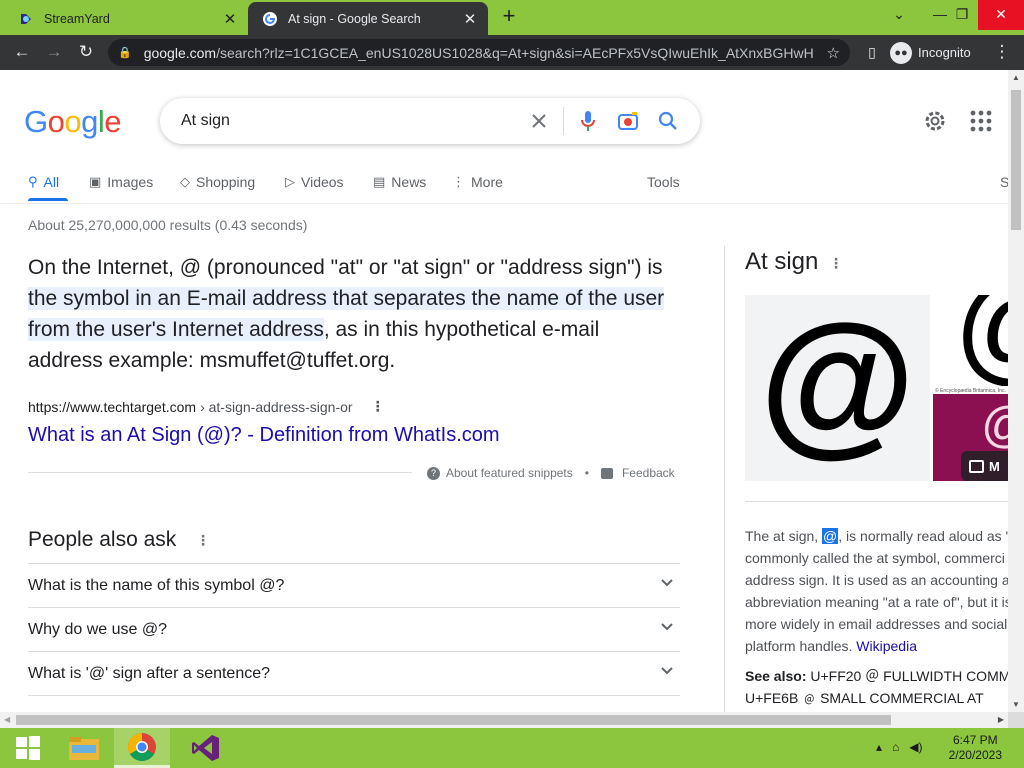 This screenshot has width=1024, height=768. I want to click on chevron-down-icon, so click(667, 627).